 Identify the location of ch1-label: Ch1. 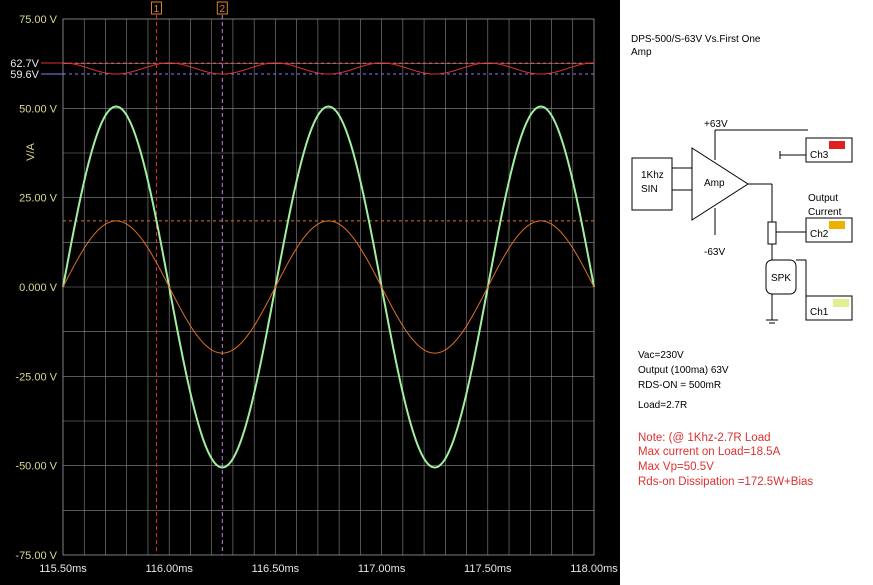
(819, 312).